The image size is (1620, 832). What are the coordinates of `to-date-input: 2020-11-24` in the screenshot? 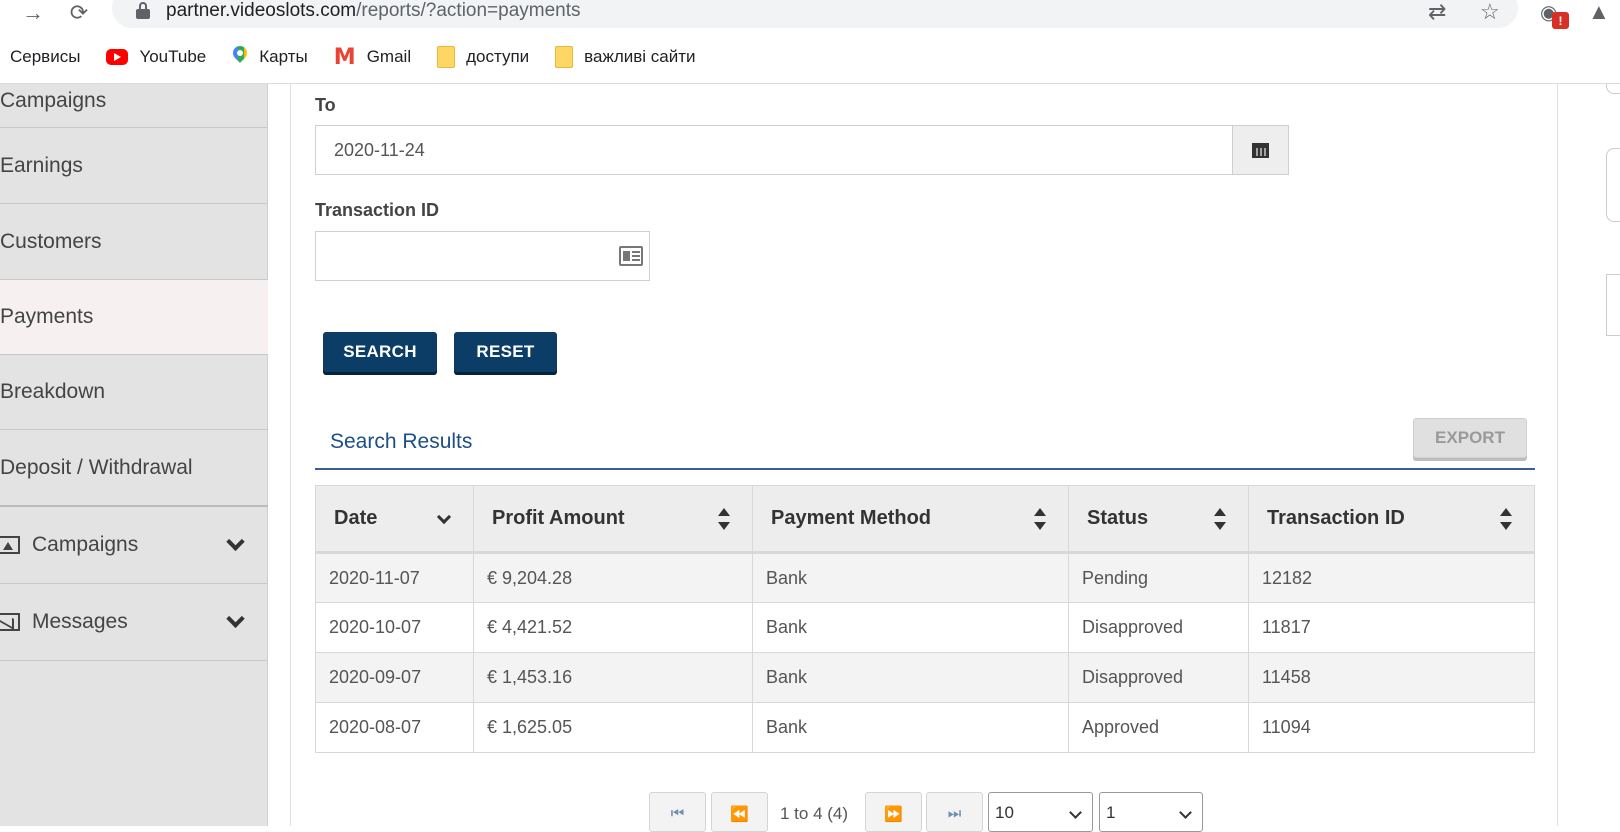 It's located at (774, 150).